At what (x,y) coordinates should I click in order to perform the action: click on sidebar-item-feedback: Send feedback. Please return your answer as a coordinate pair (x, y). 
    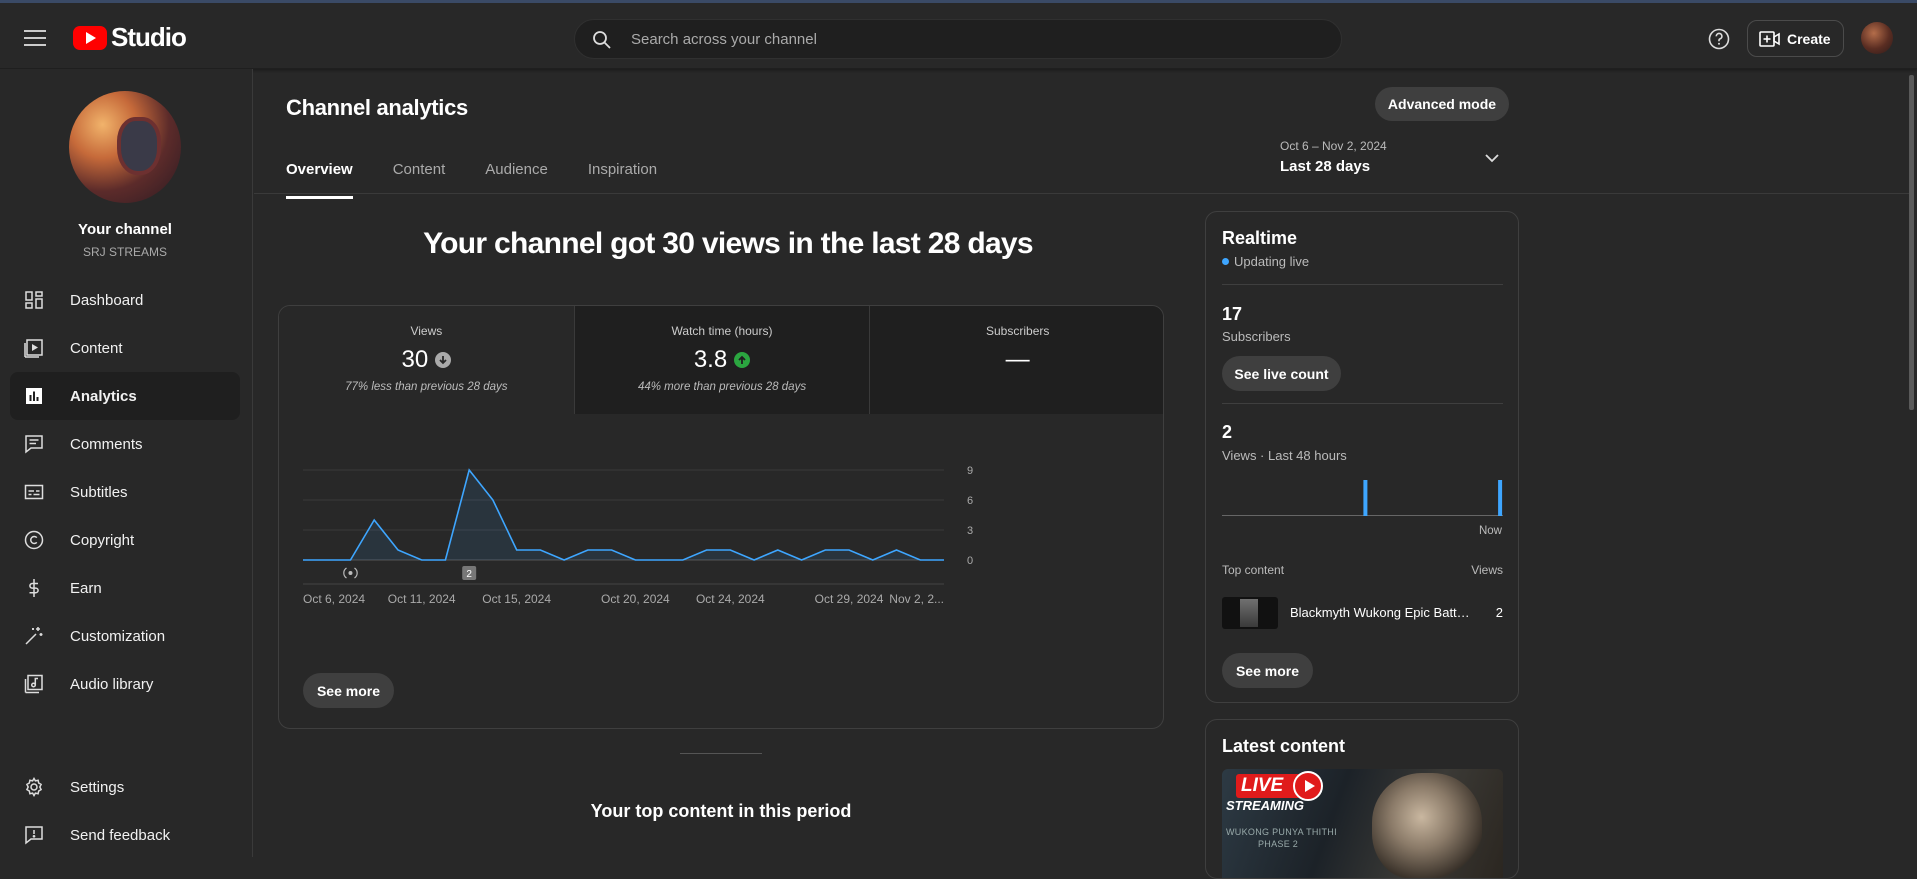
    Looking at the image, I should click on (125, 835).